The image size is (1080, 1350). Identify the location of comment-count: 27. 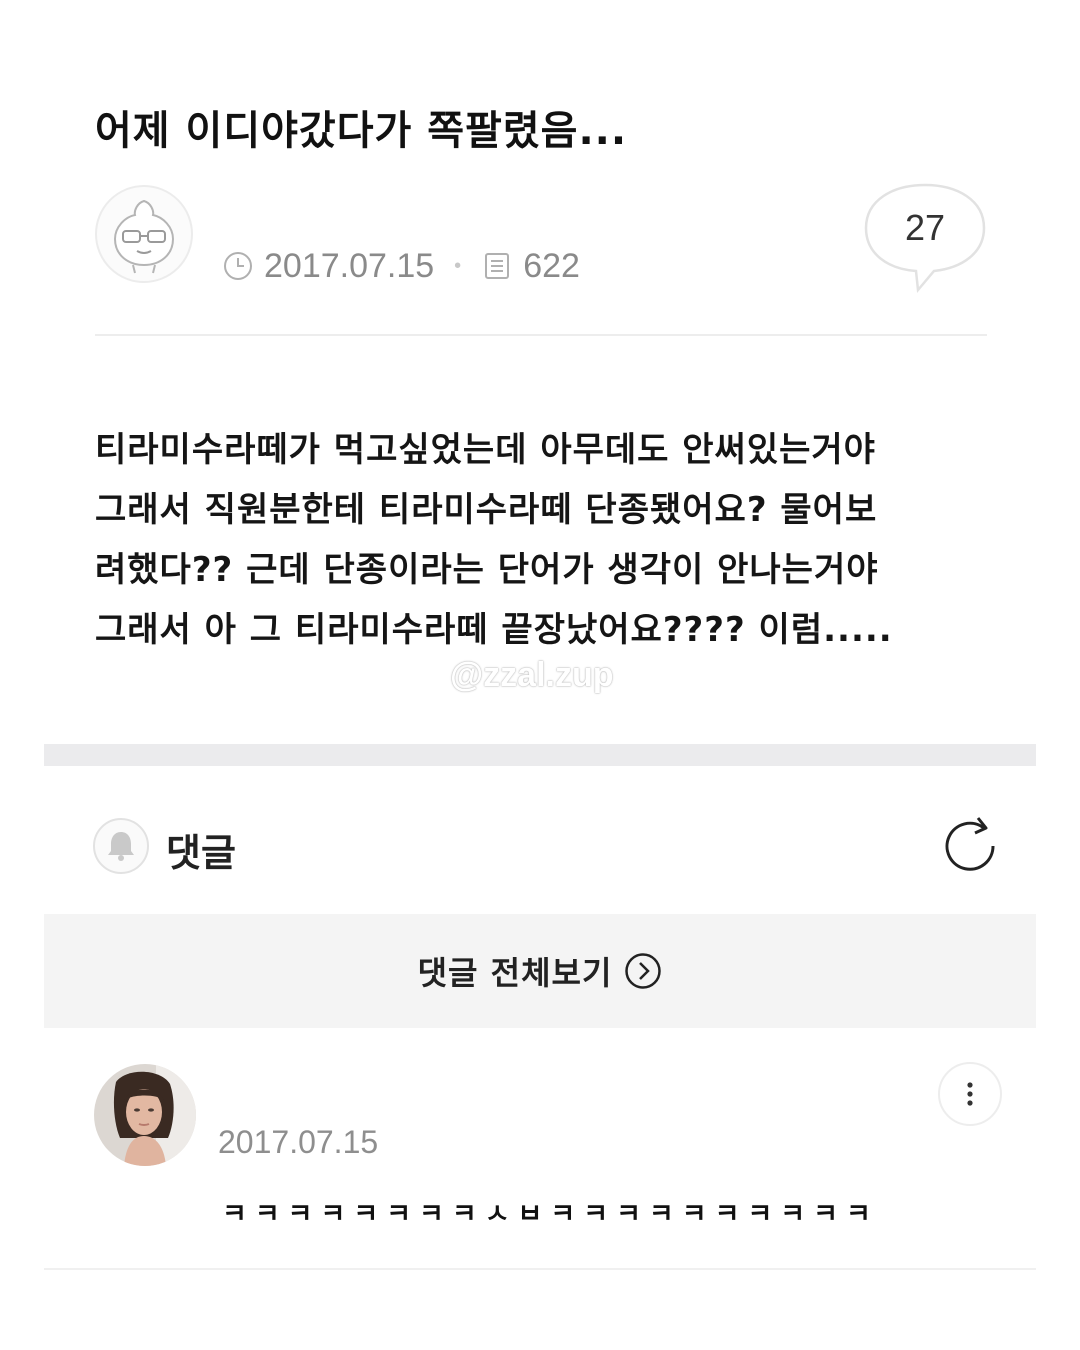
(925, 227).